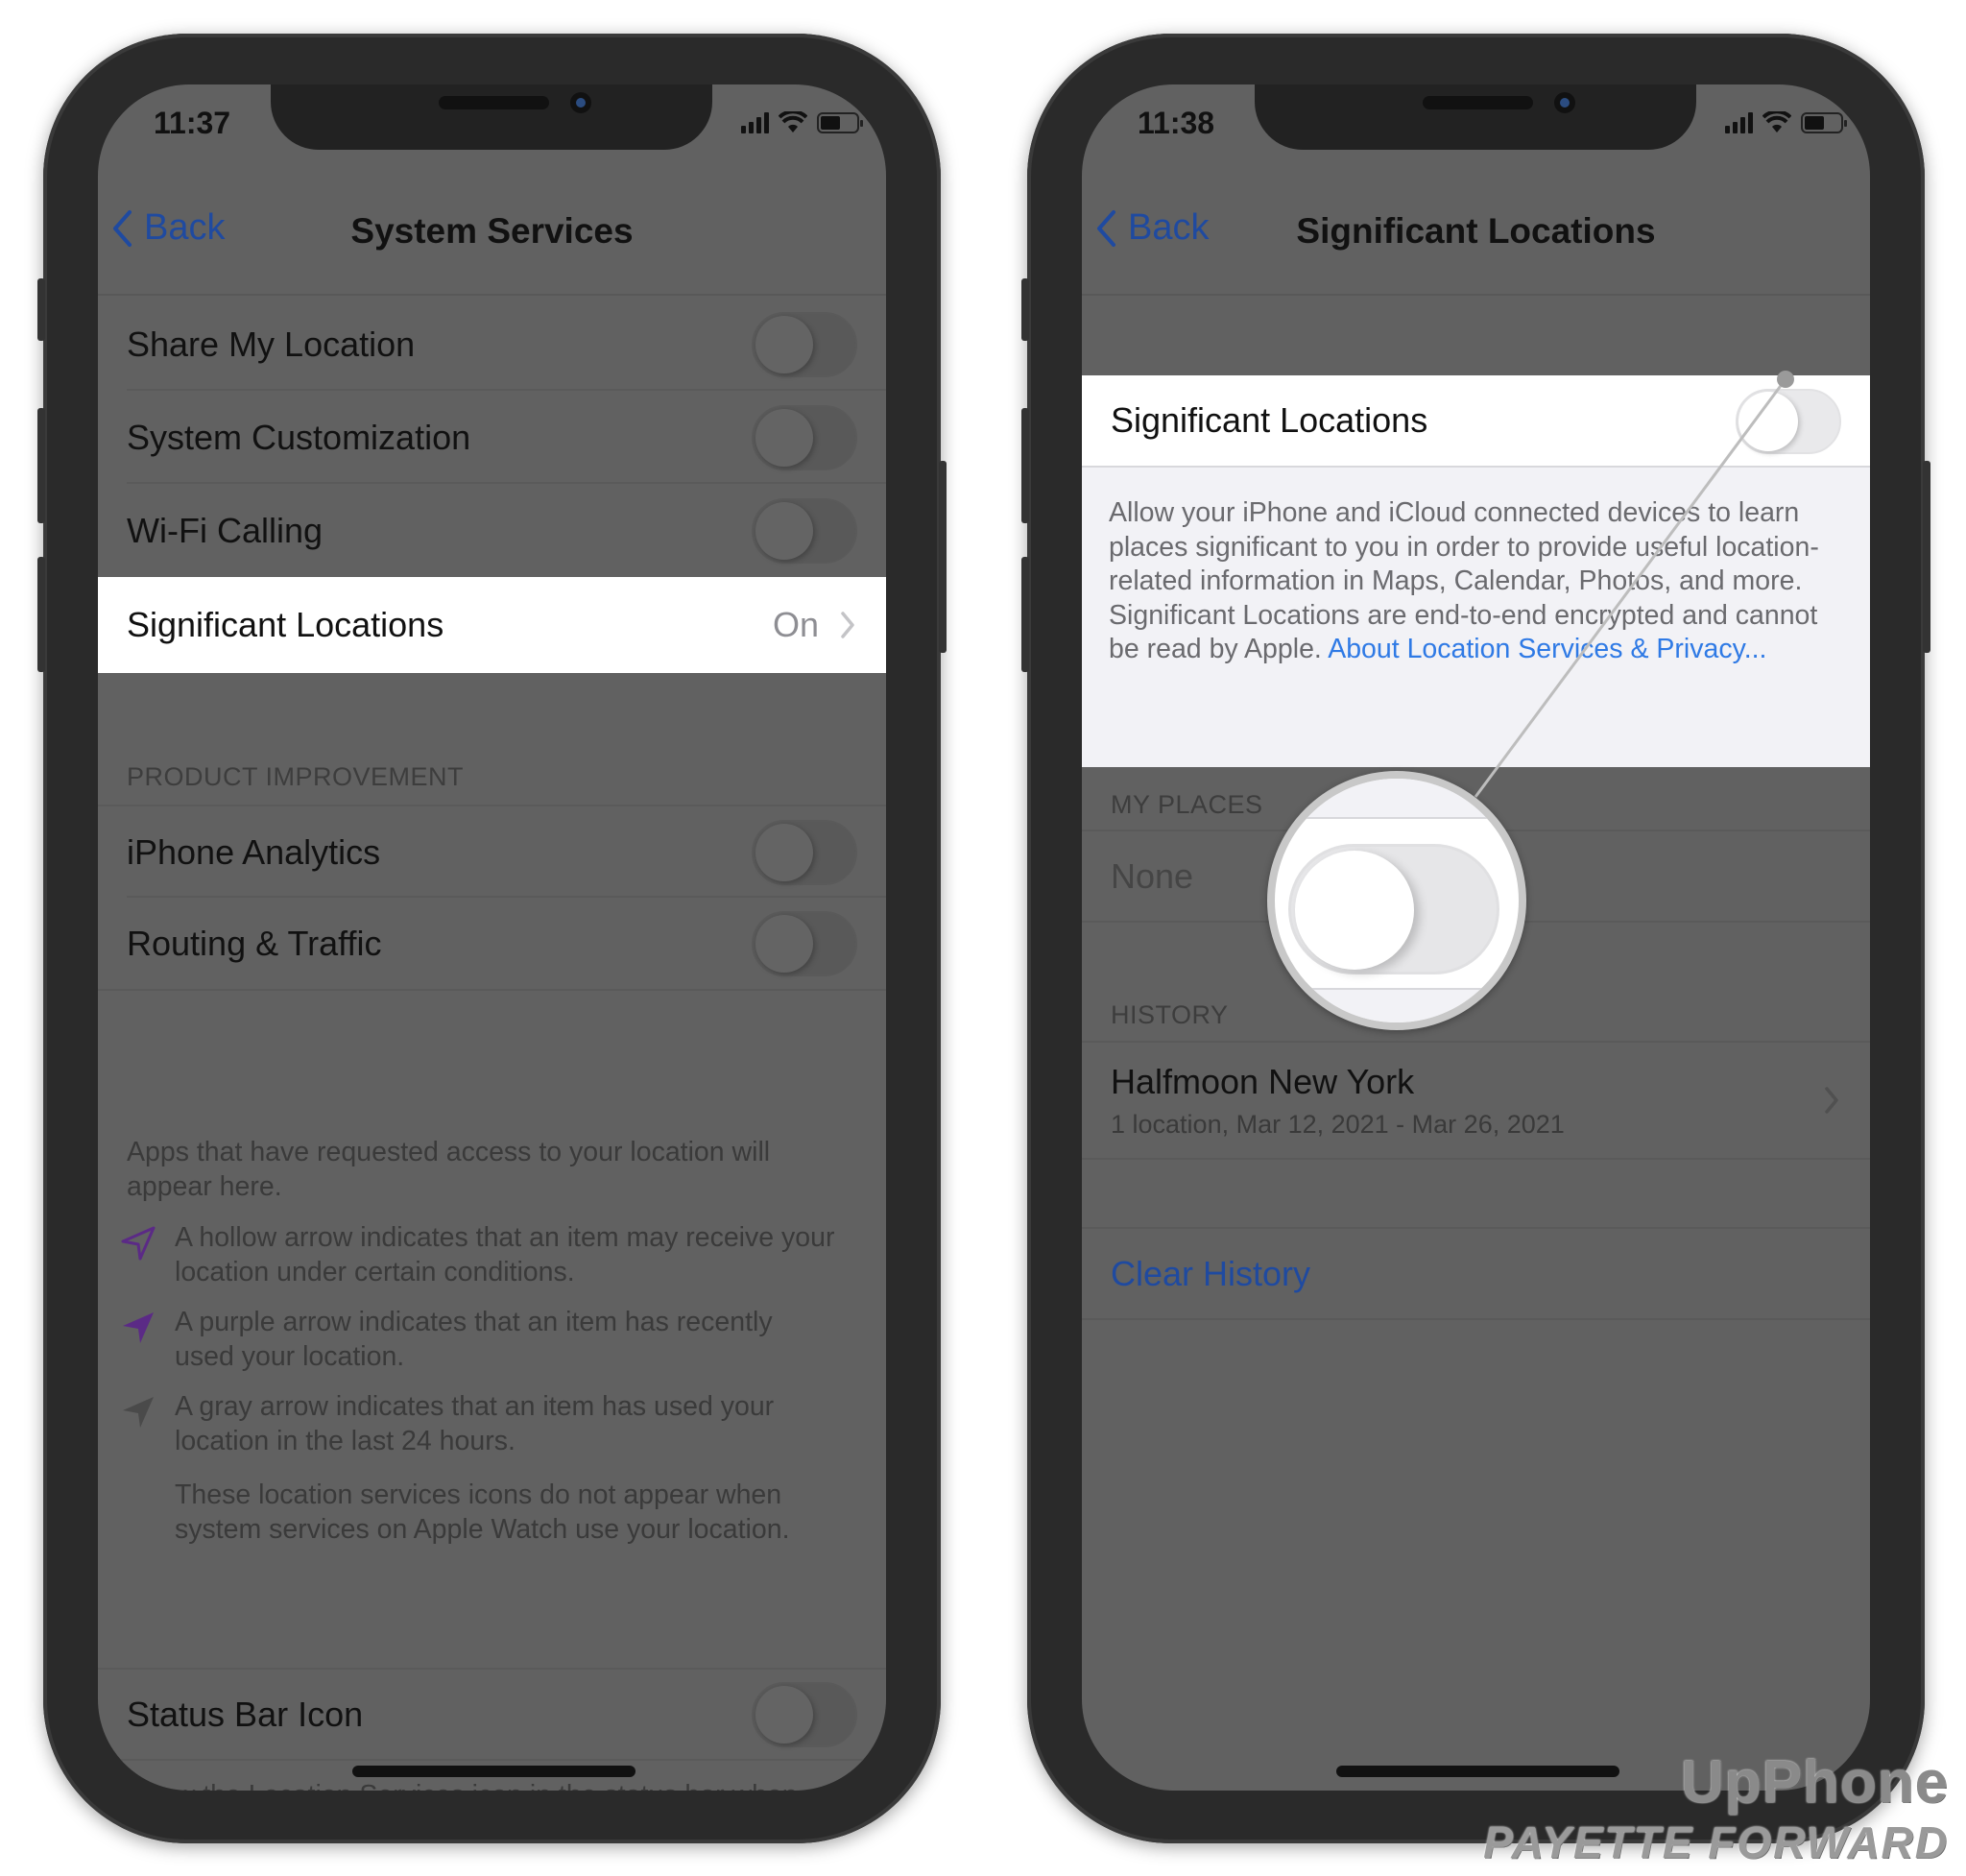 This screenshot has height=1876, width=1966. I want to click on magnifier-bottom-band, so click(1397, 1005).